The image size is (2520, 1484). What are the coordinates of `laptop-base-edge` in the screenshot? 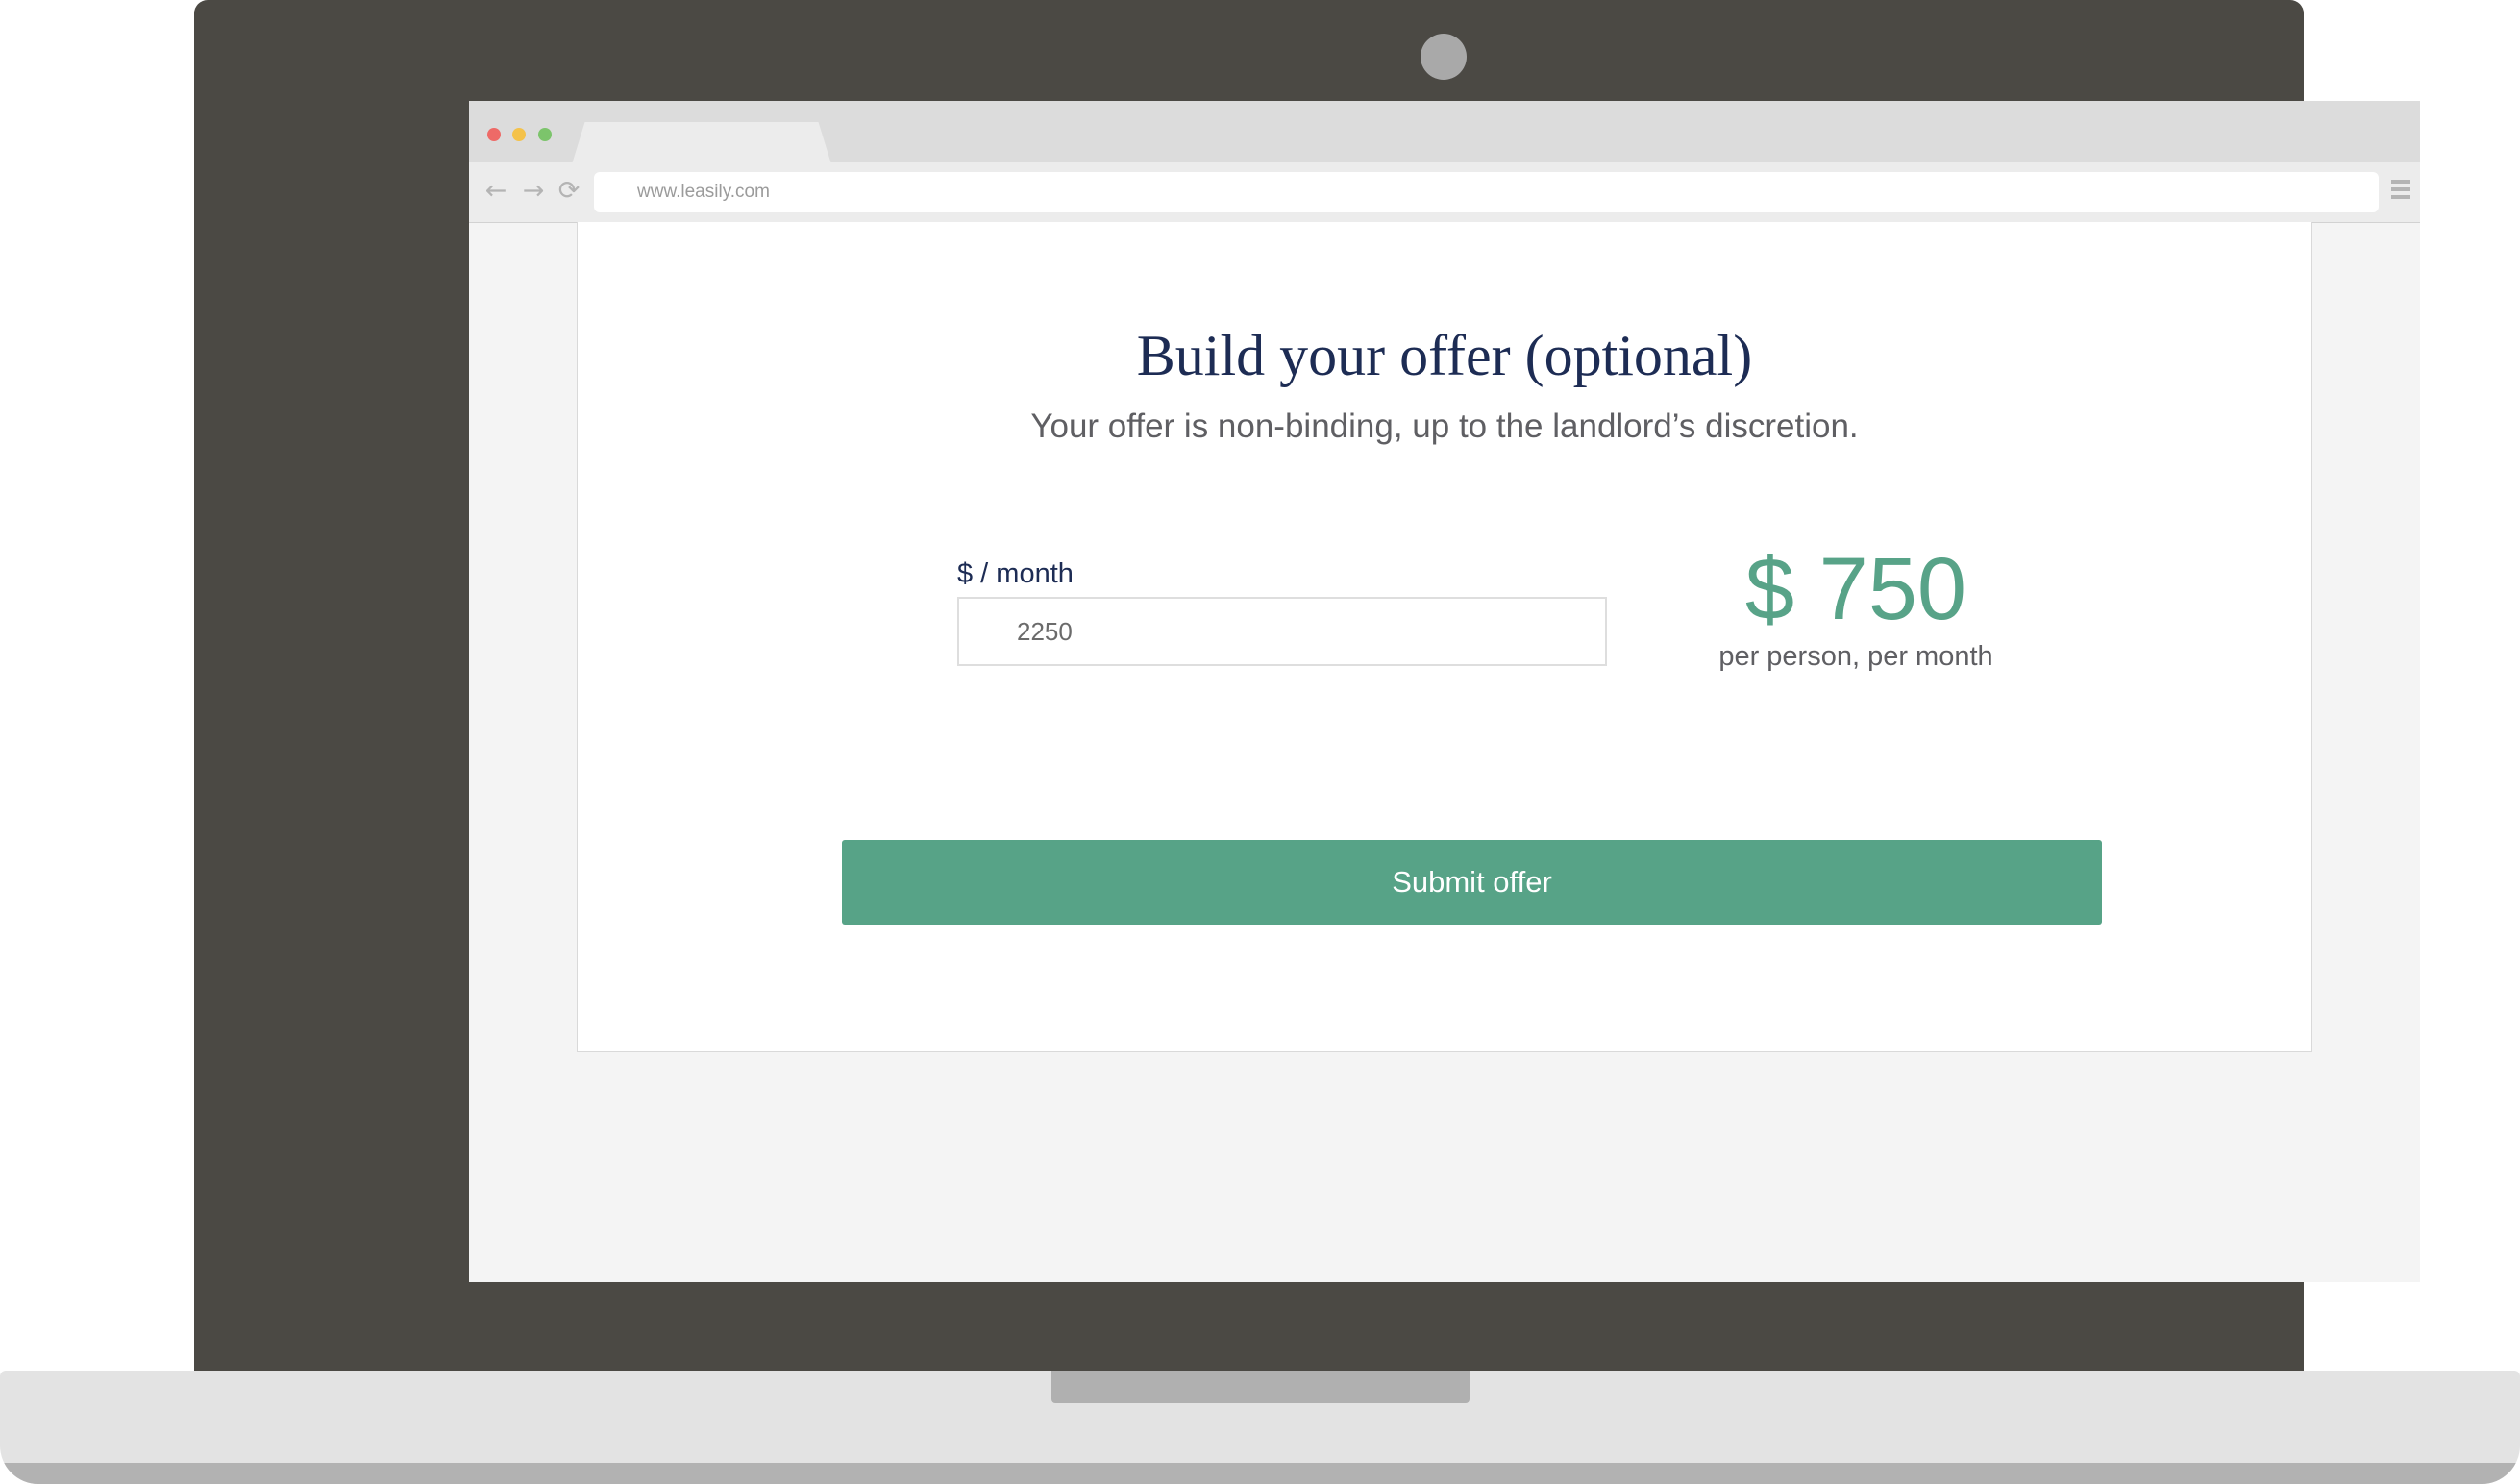 It's located at (1260, 1473).